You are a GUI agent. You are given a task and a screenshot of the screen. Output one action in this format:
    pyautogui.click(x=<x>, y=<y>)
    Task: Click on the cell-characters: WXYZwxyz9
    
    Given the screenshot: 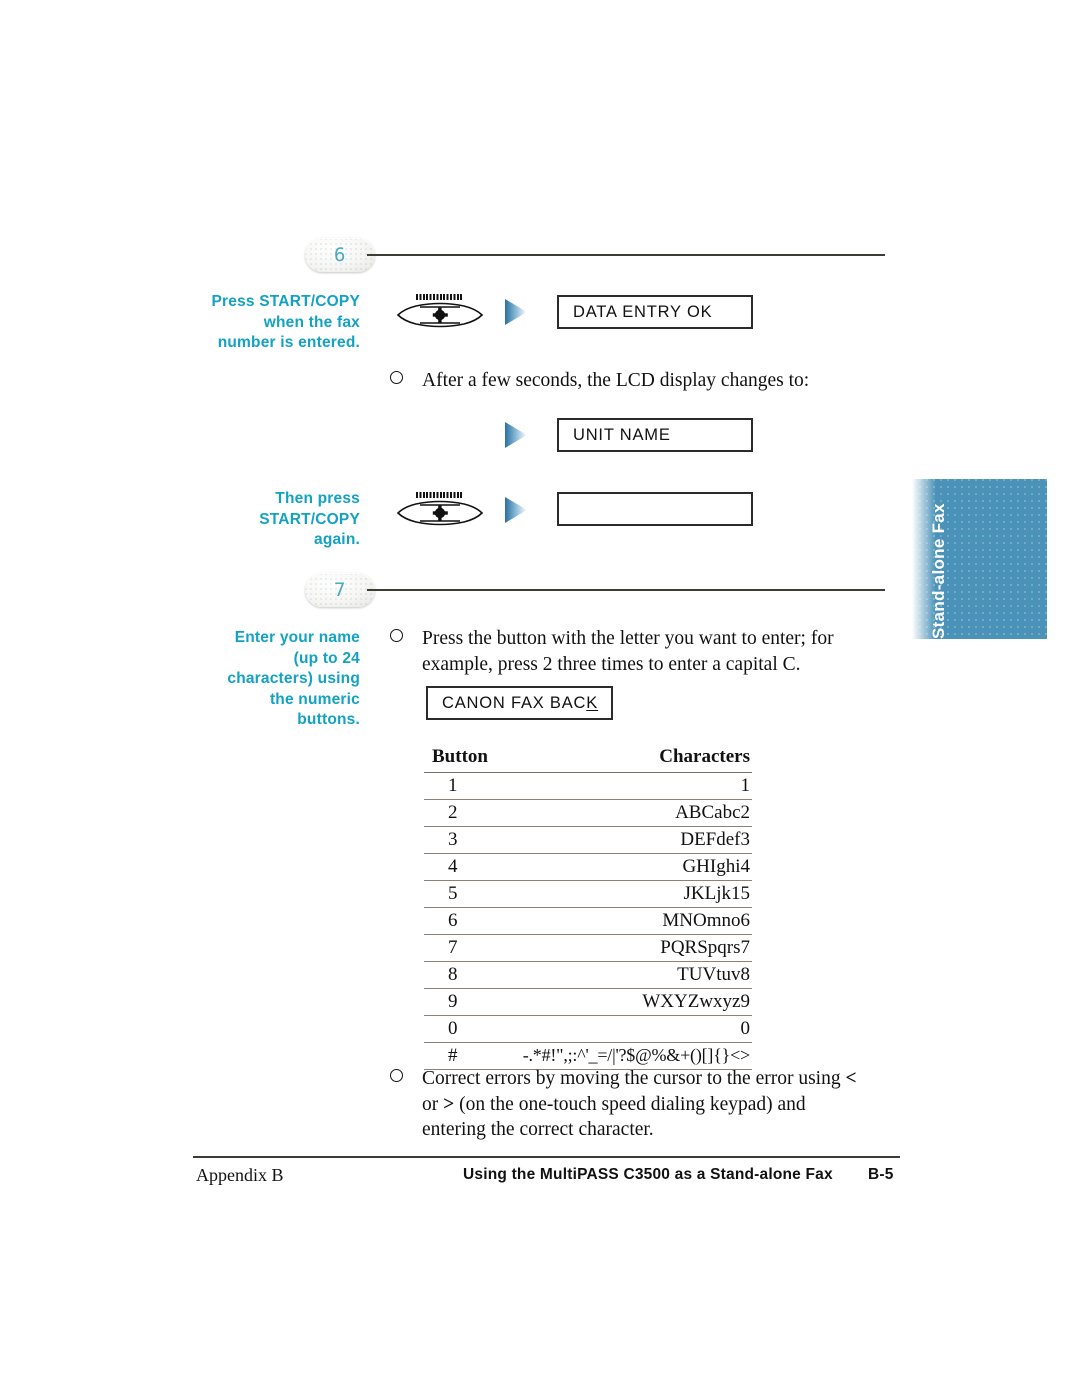 What is the action you would take?
    pyautogui.click(x=620, y=1002)
    